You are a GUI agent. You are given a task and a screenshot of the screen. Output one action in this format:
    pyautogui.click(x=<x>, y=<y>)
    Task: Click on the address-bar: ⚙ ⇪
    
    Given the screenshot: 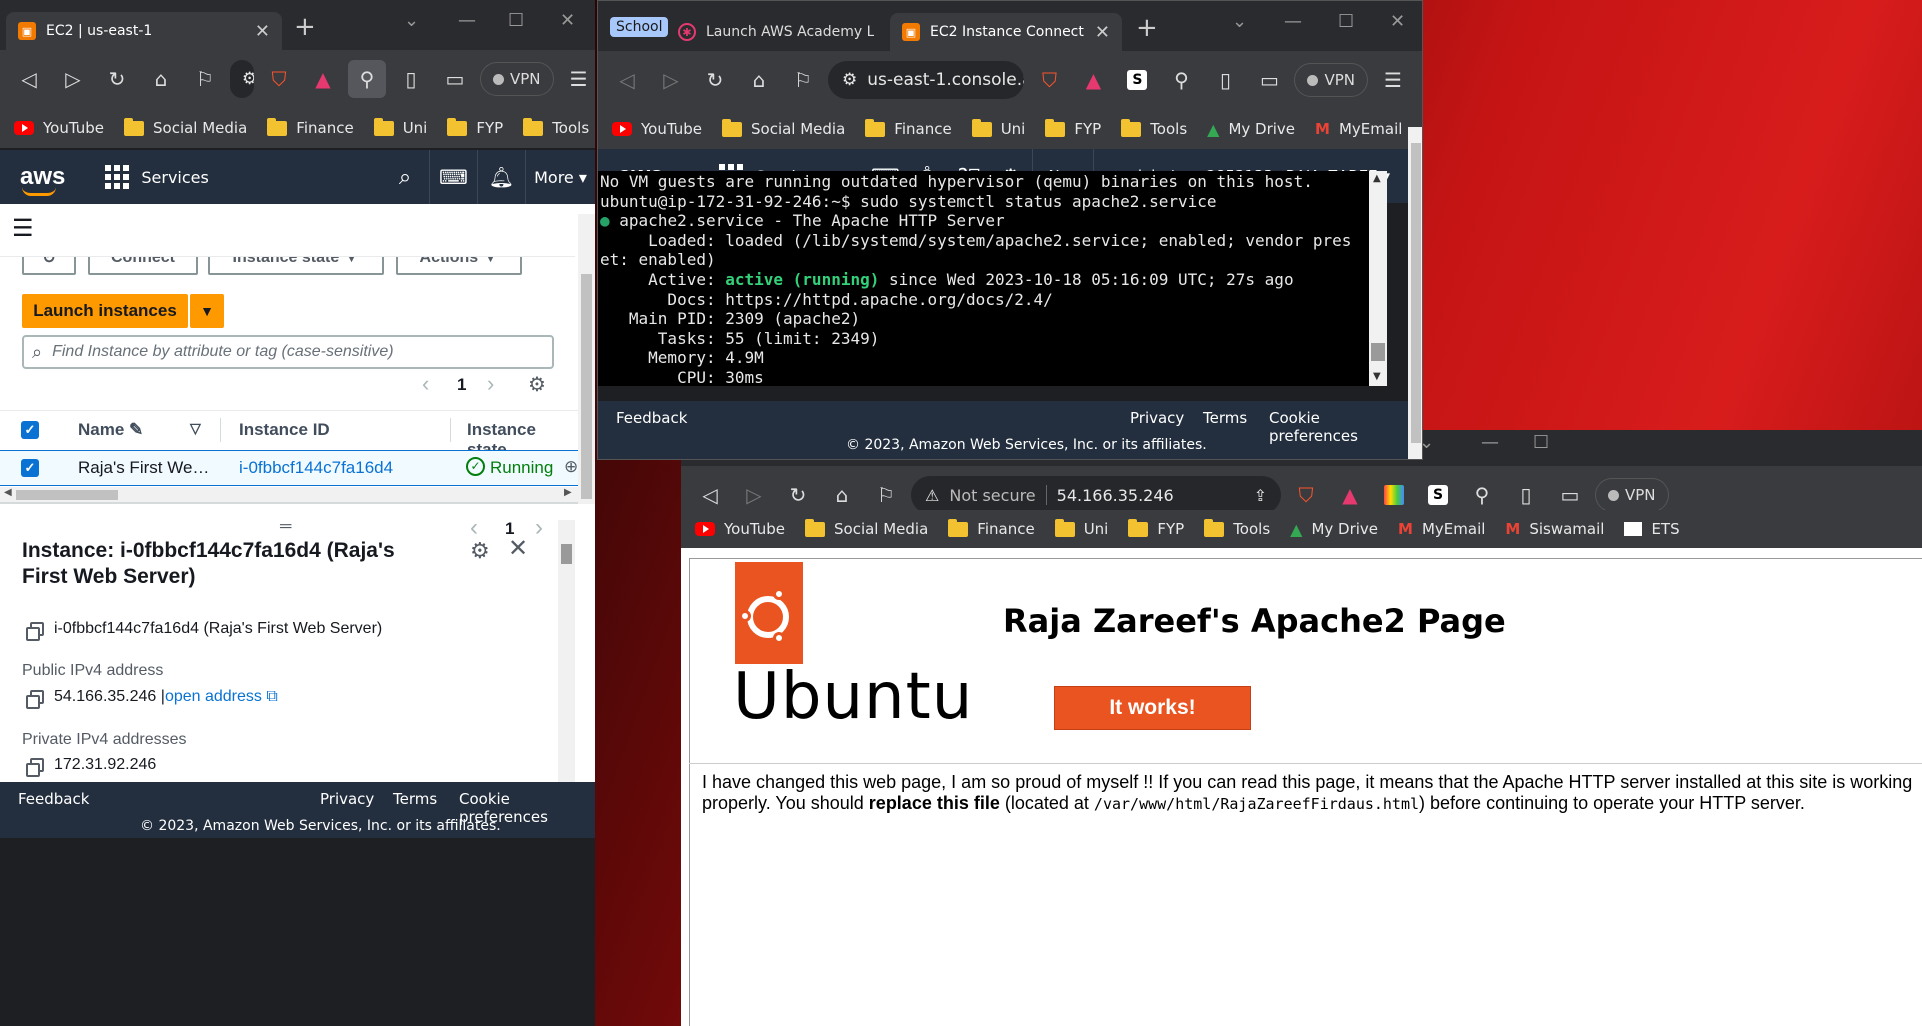 What is the action you would take?
    pyautogui.click(x=242, y=79)
    